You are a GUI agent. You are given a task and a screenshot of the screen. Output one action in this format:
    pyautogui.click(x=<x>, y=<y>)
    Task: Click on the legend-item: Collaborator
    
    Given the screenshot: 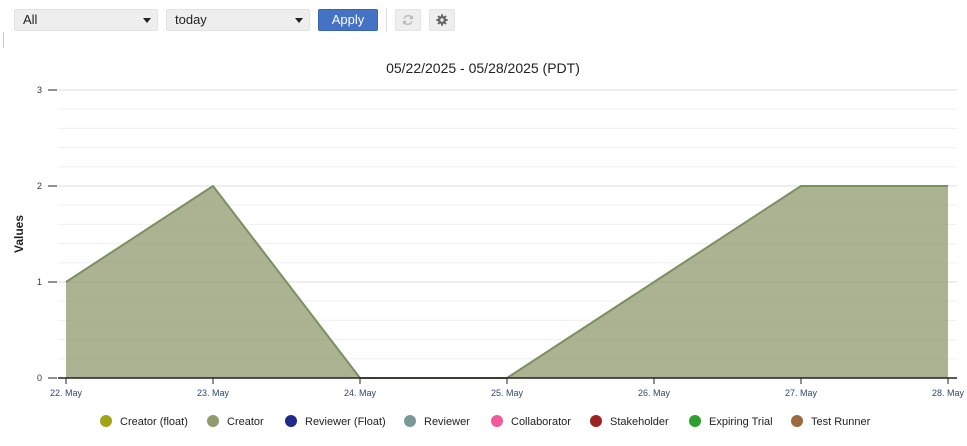 What is the action you would take?
    pyautogui.click(x=531, y=422)
    